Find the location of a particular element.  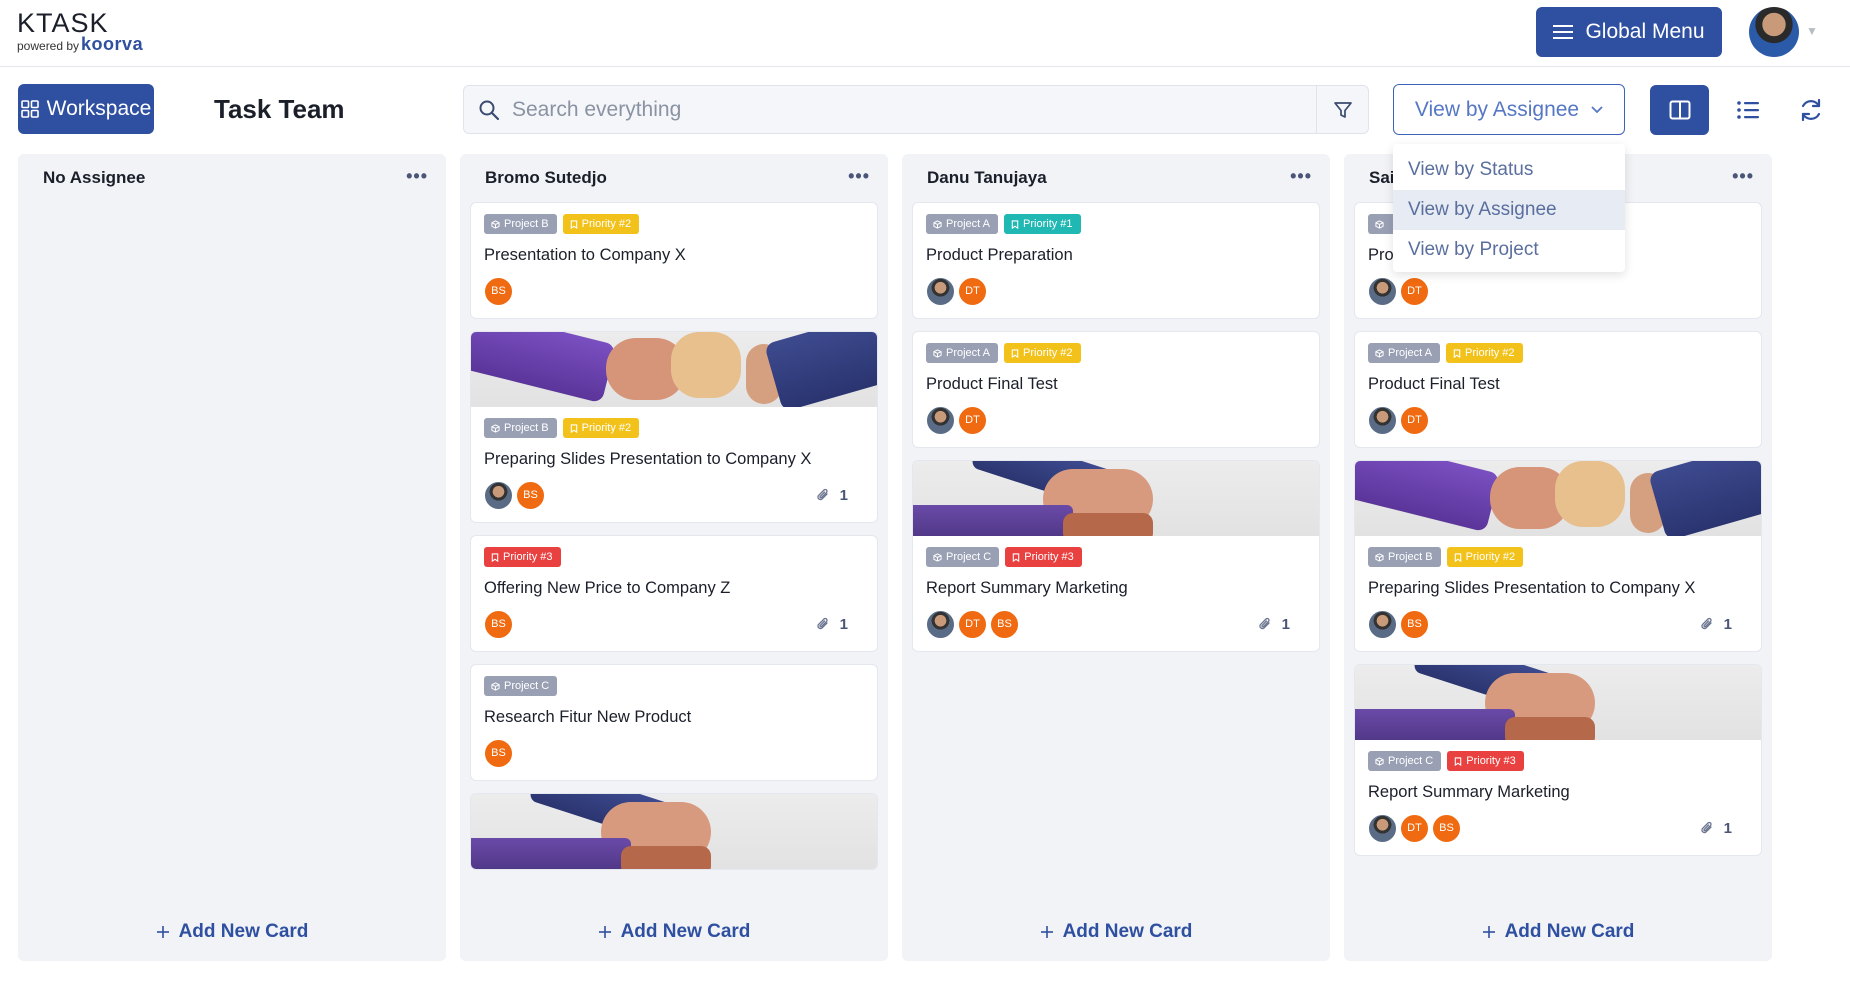

chevron-down-icon: ▼ is located at coordinates (1812, 31).